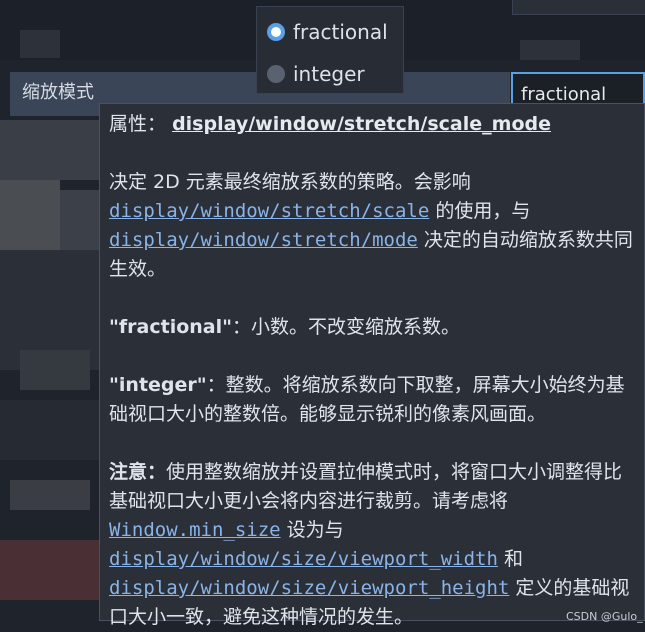 The height and width of the screenshot is (632, 645). I want to click on radio-selected-icon, so click(276, 32).